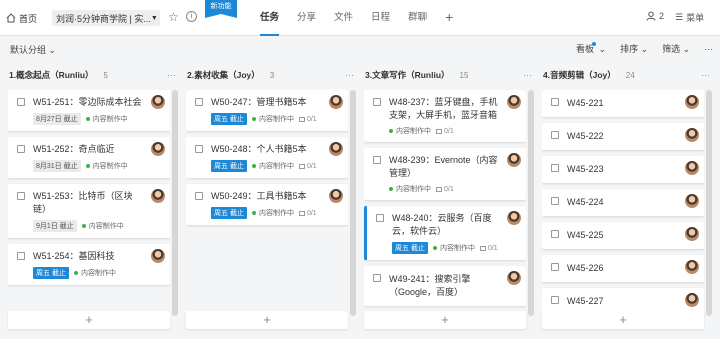  I want to click on subtask-text: 0/1, so click(449, 131).